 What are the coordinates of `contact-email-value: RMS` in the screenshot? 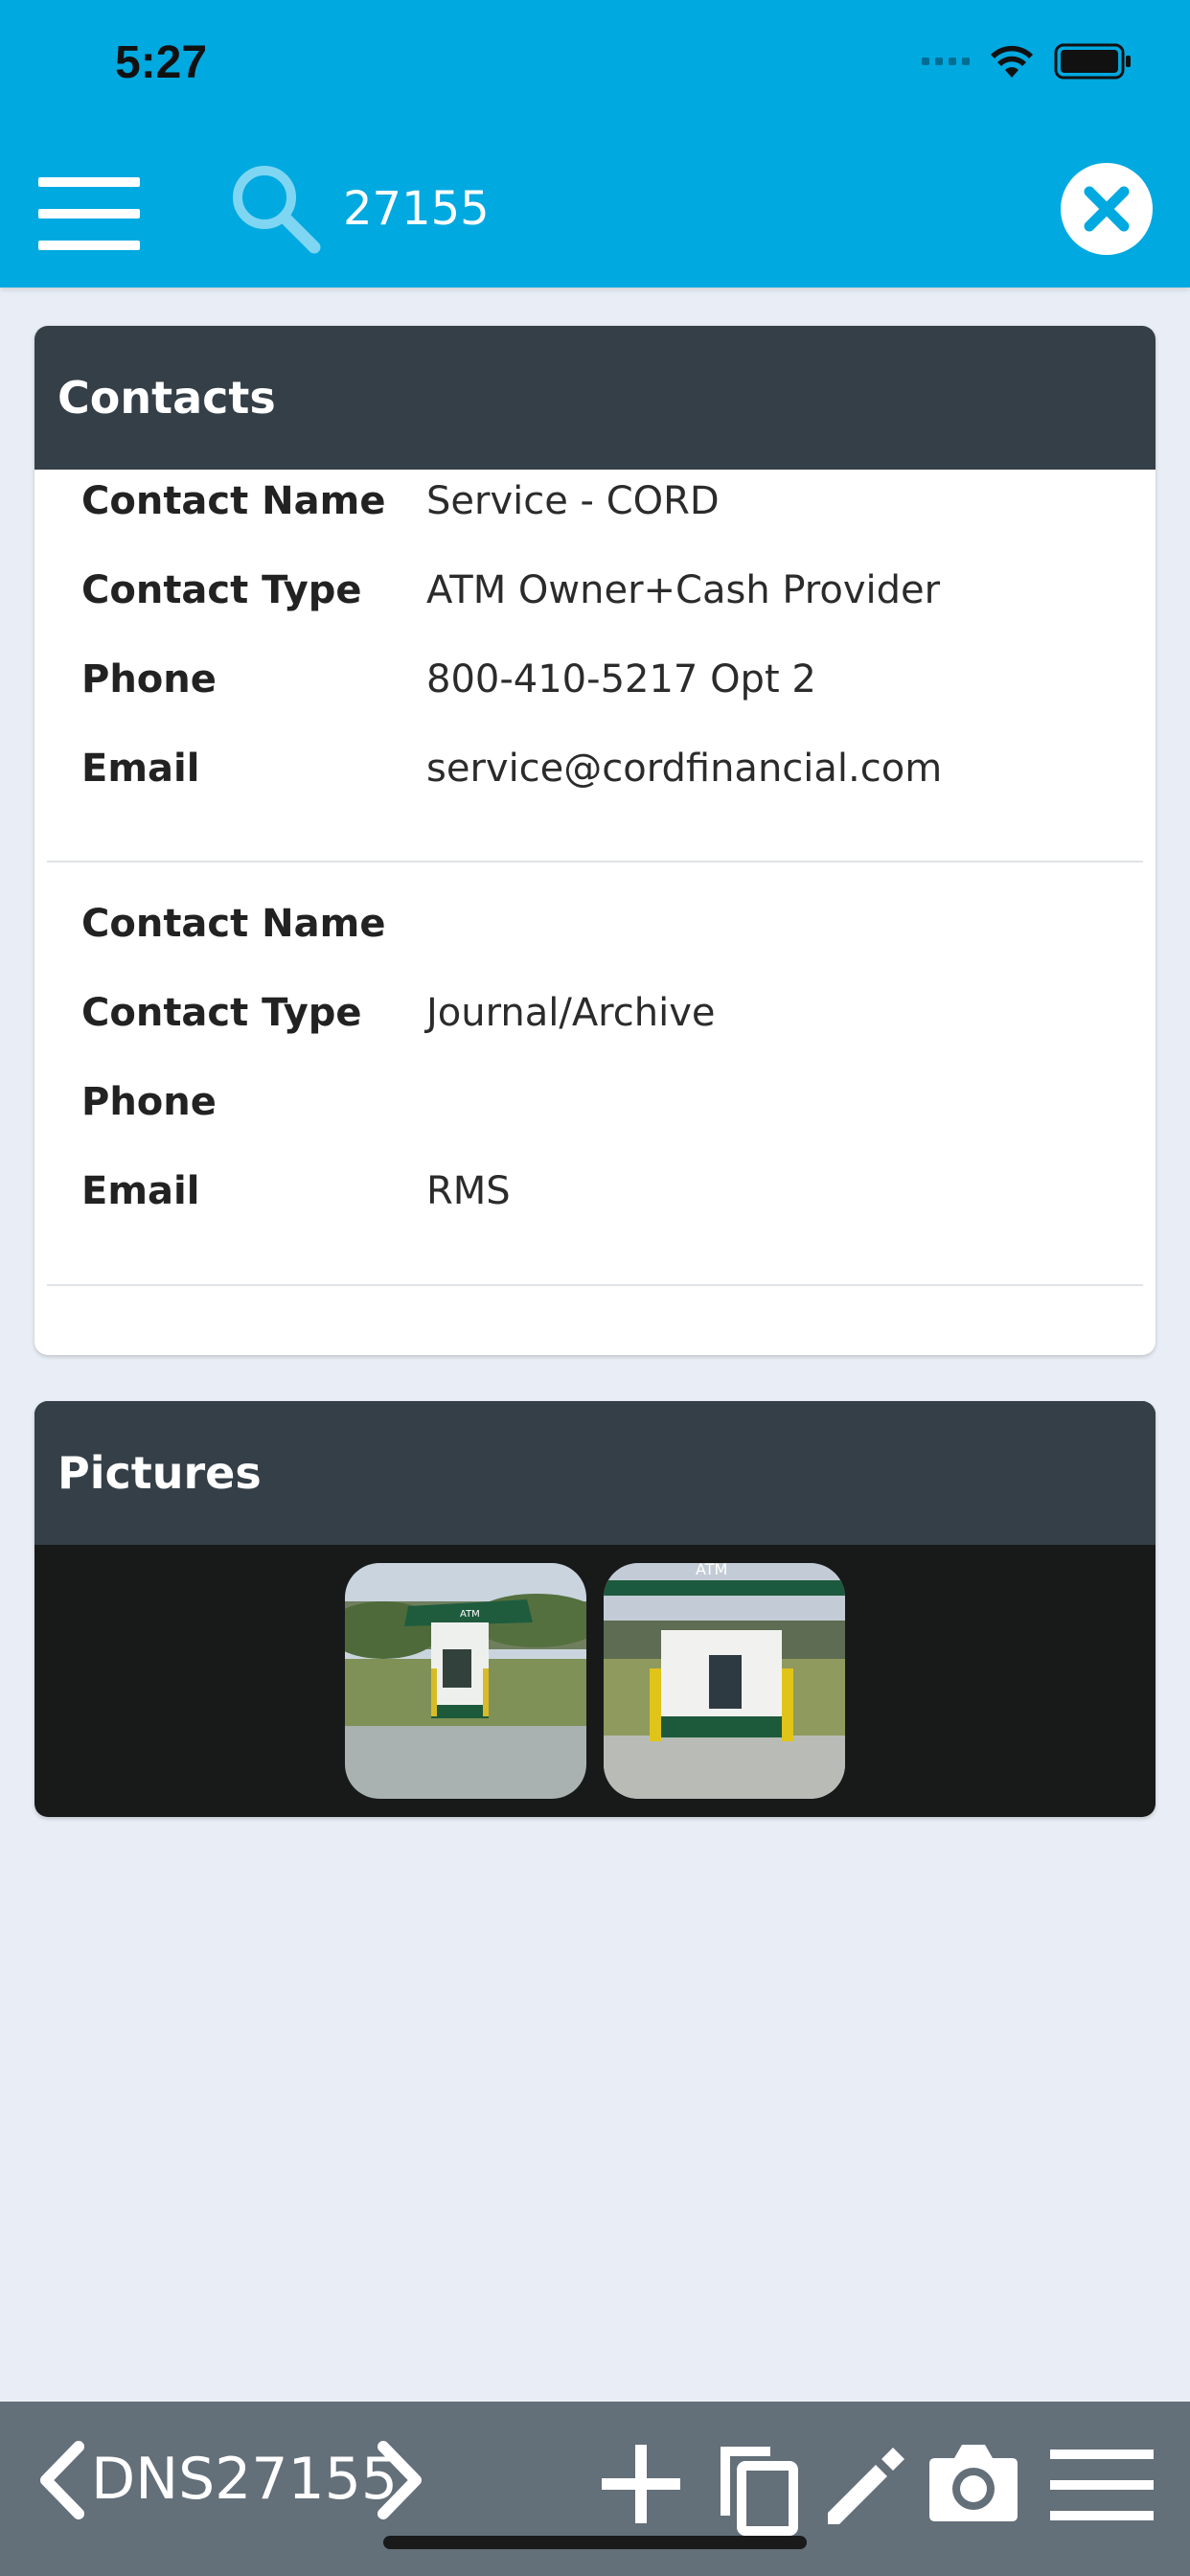 It's located at (468, 1191).